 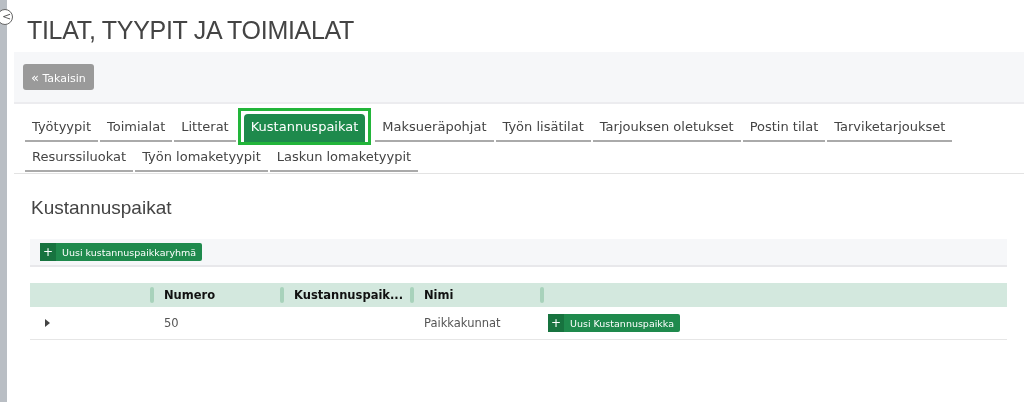 I want to click on tab: Resurssiluokat, so click(x=79, y=157).